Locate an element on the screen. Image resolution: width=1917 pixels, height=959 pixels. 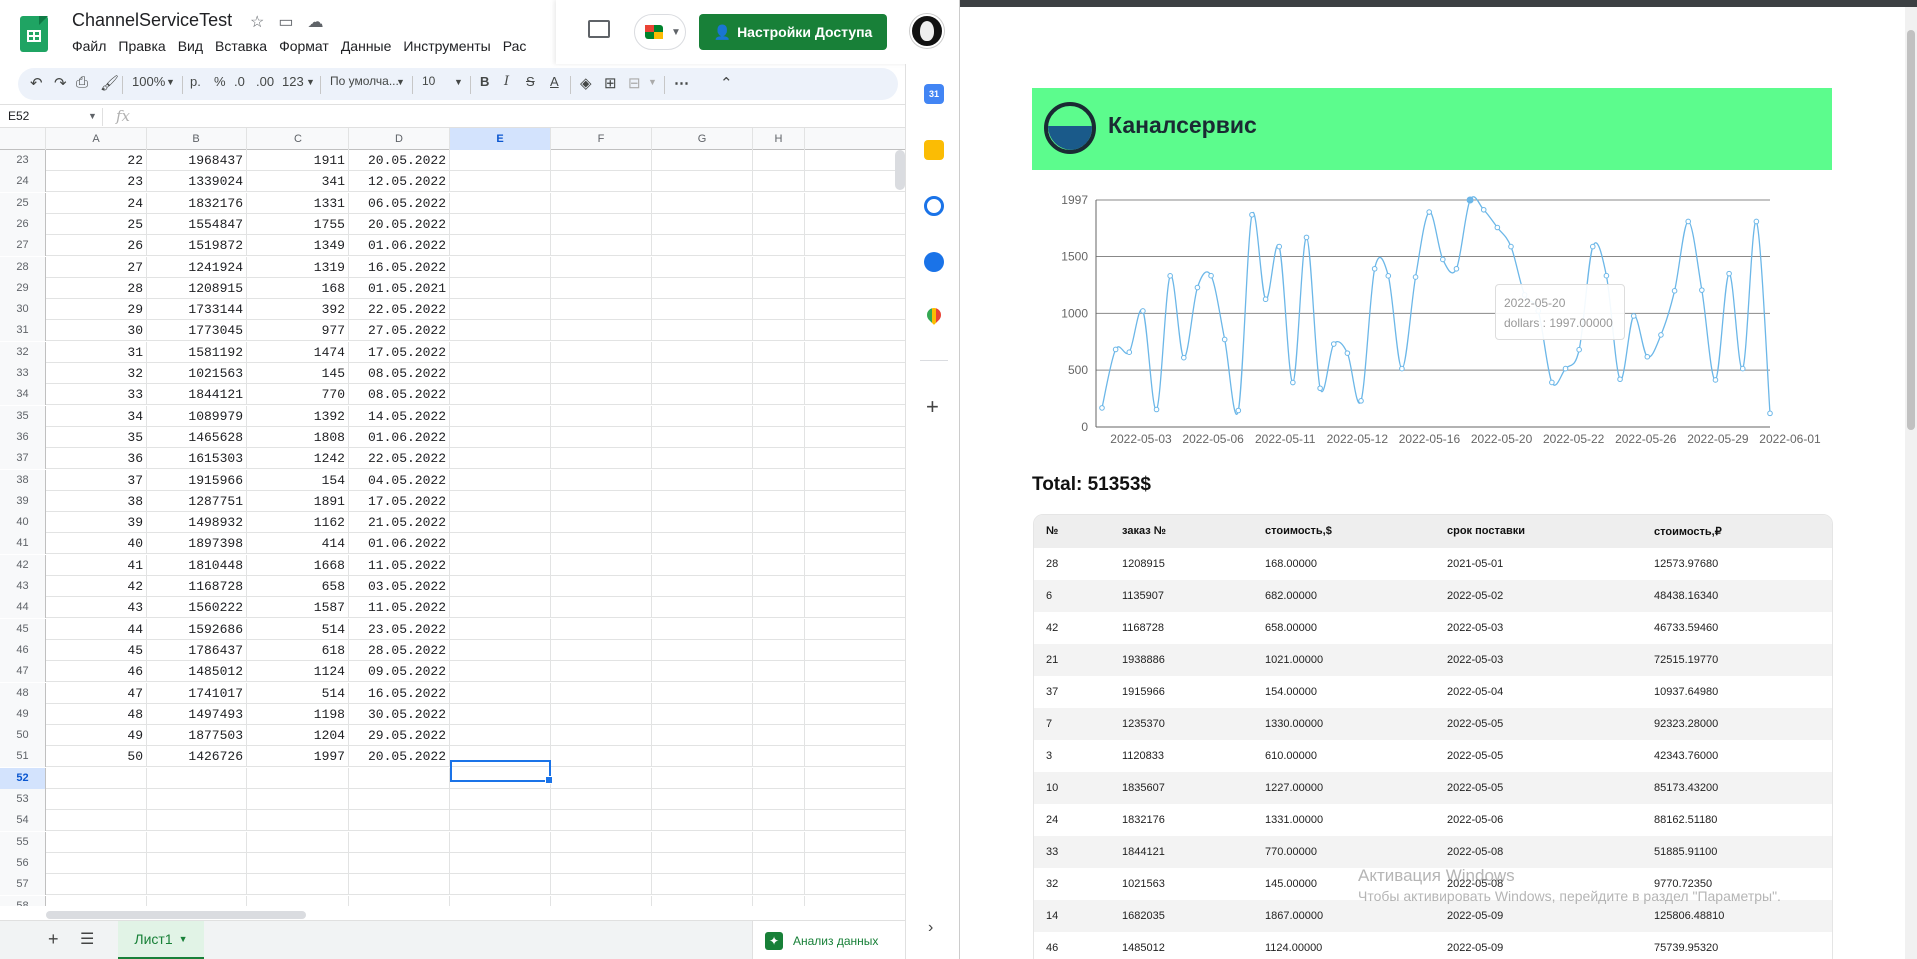
cell-d: 20.05.2022 is located at coordinates (399, 757).